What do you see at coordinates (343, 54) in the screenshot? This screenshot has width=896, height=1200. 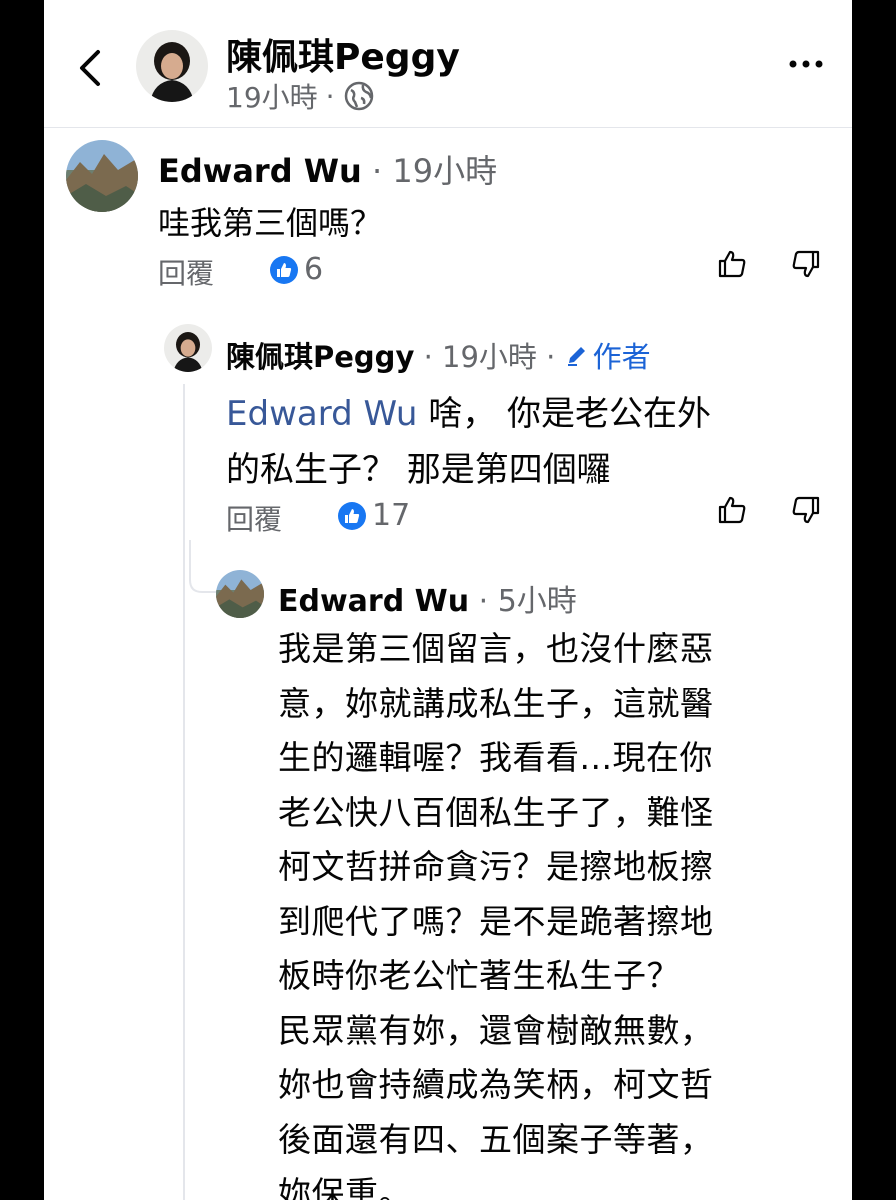 I see `page-title: 陳佩琪Peggy` at bounding box center [343, 54].